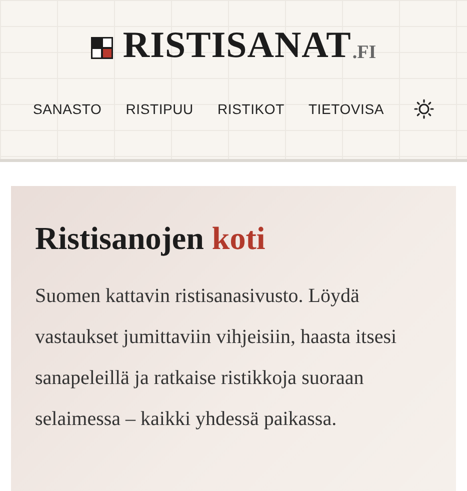 The width and height of the screenshot is (467, 491). I want to click on nav-link: RISTIPUU, so click(160, 109).